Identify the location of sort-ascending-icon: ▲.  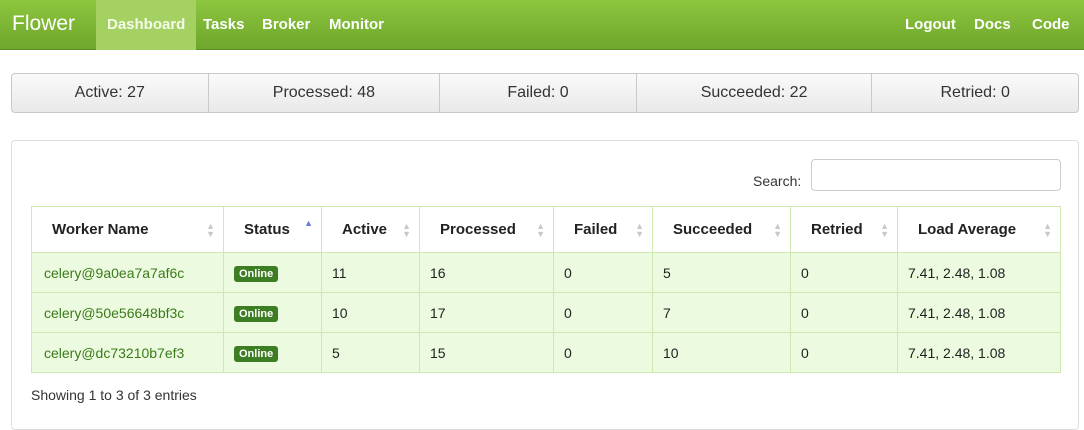
(308, 223).